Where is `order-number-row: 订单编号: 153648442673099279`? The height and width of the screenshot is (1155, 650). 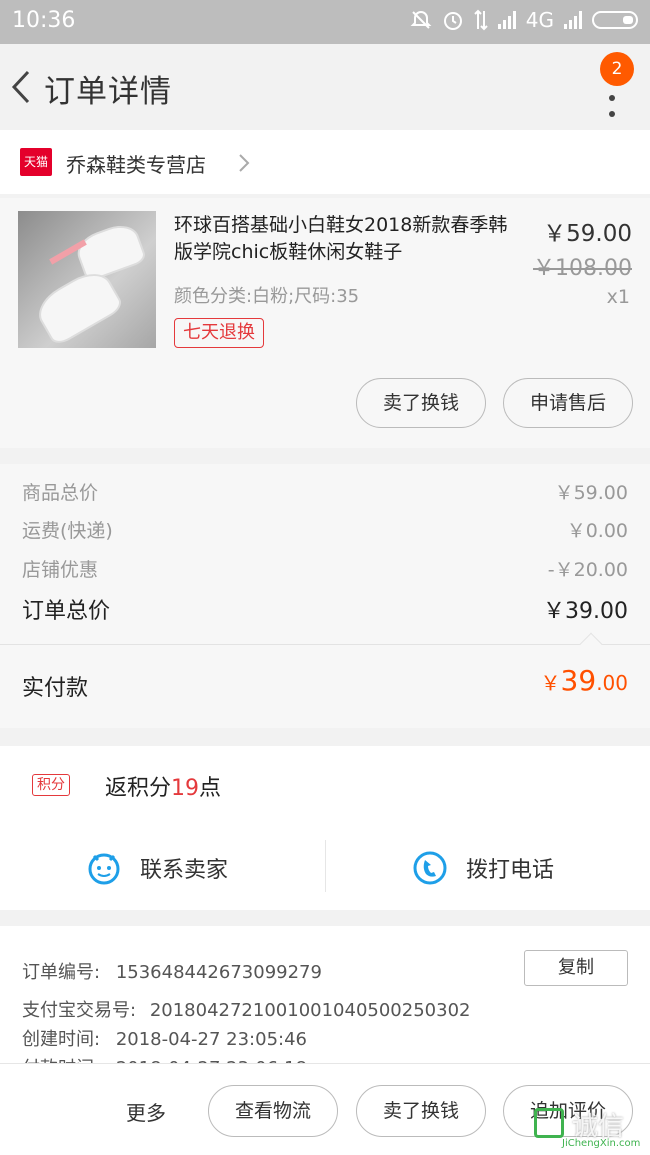 order-number-row: 订单编号: 153648442673099279 is located at coordinates (172, 971).